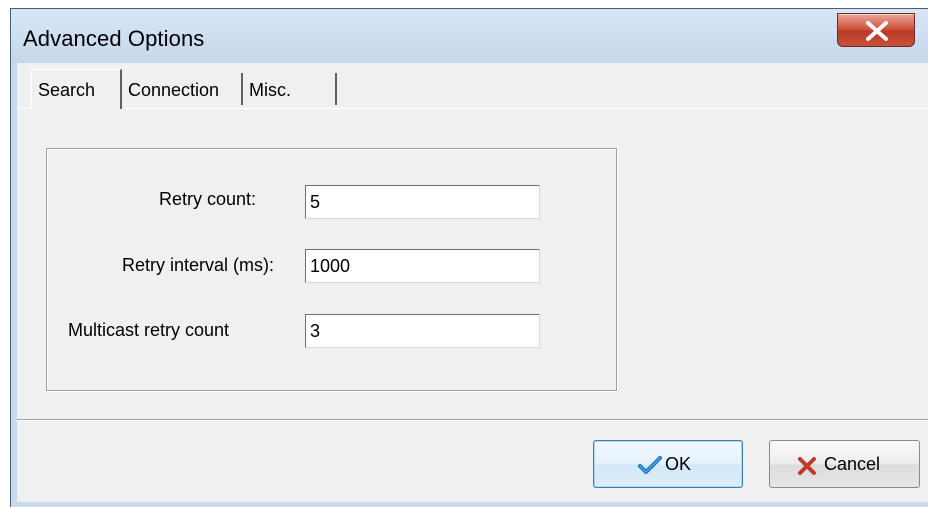 Image resolution: width=928 pixels, height=507 pixels. Describe the element at coordinates (469, 36) in the screenshot. I see `title-bar: Advanced Options` at that location.